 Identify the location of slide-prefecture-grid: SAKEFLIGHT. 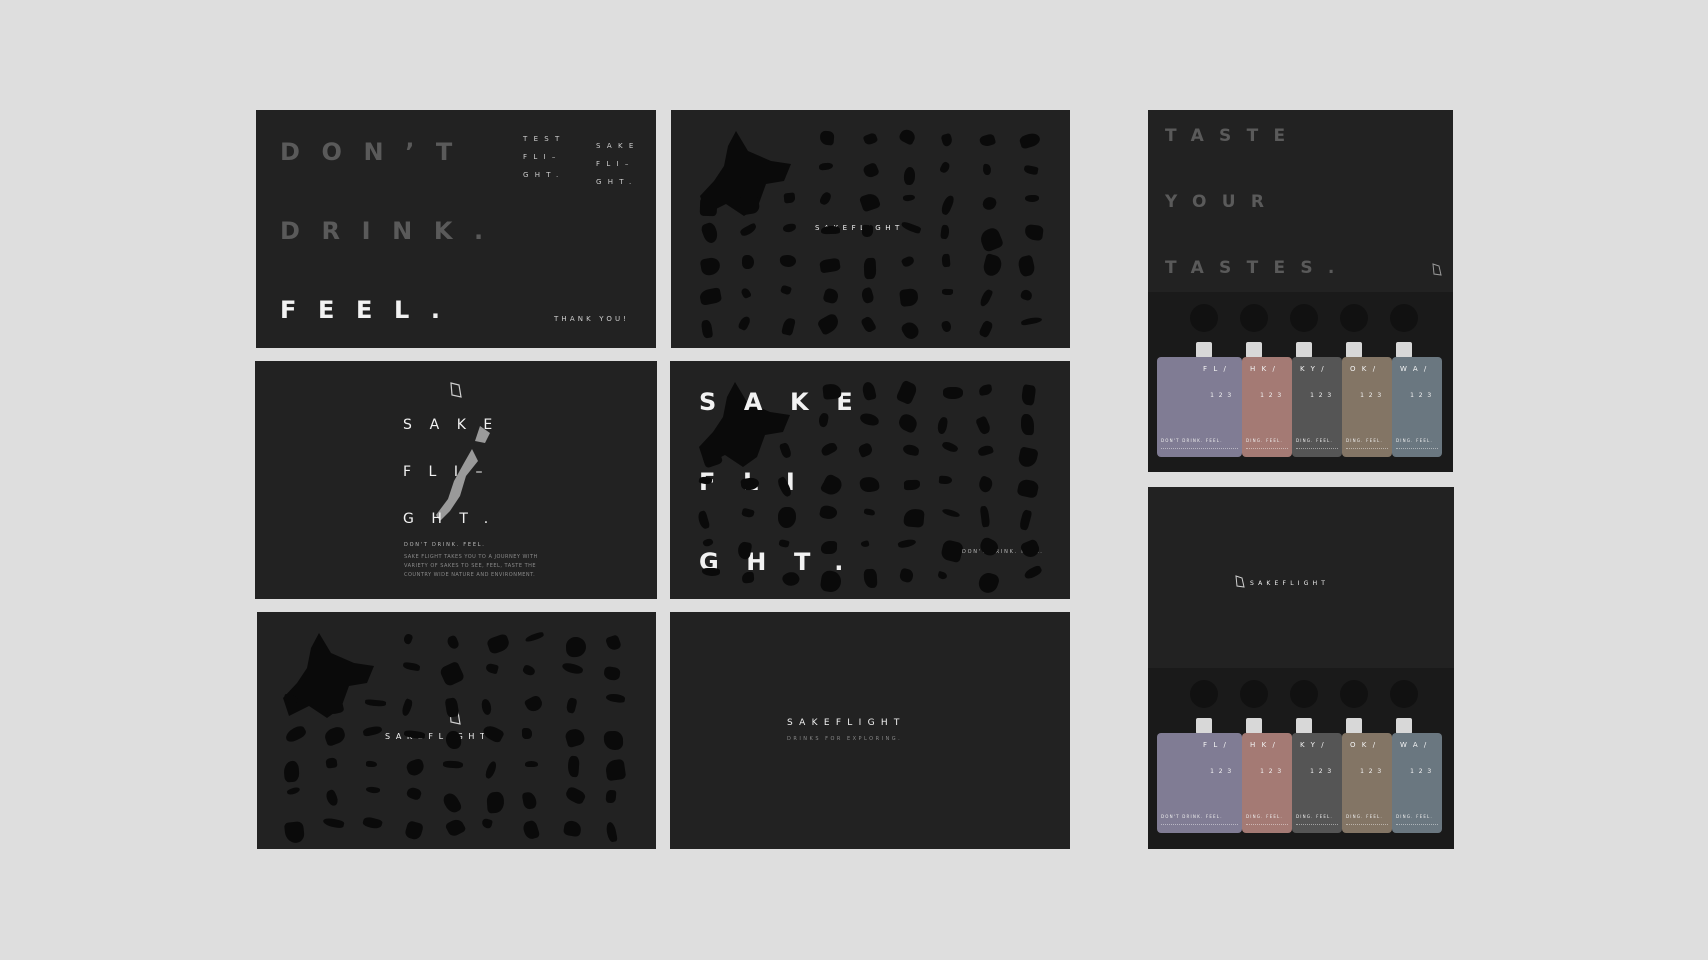
(870, 229).